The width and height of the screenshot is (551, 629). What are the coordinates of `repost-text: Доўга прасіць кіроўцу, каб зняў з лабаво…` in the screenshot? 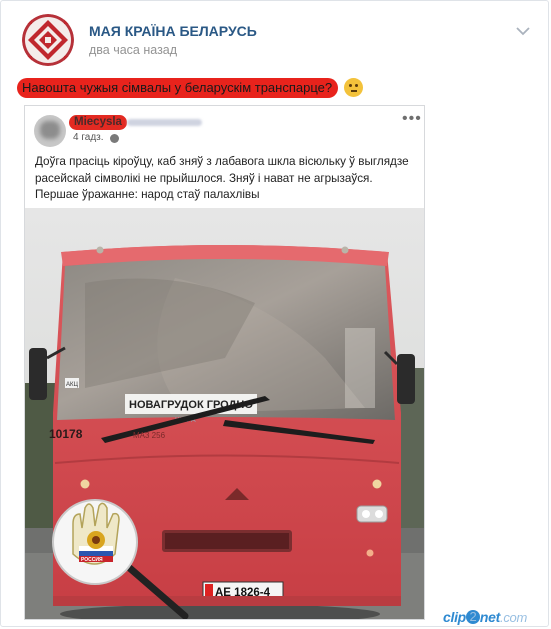 It's located at (226, 179).